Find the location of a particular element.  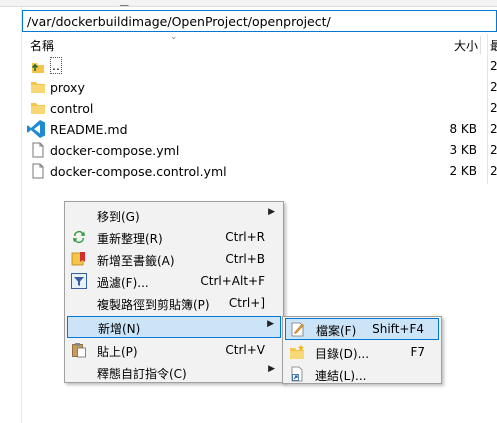

submenu-item-new-folder: 目錄(D)... F7 is located at coordinates (362, 352).